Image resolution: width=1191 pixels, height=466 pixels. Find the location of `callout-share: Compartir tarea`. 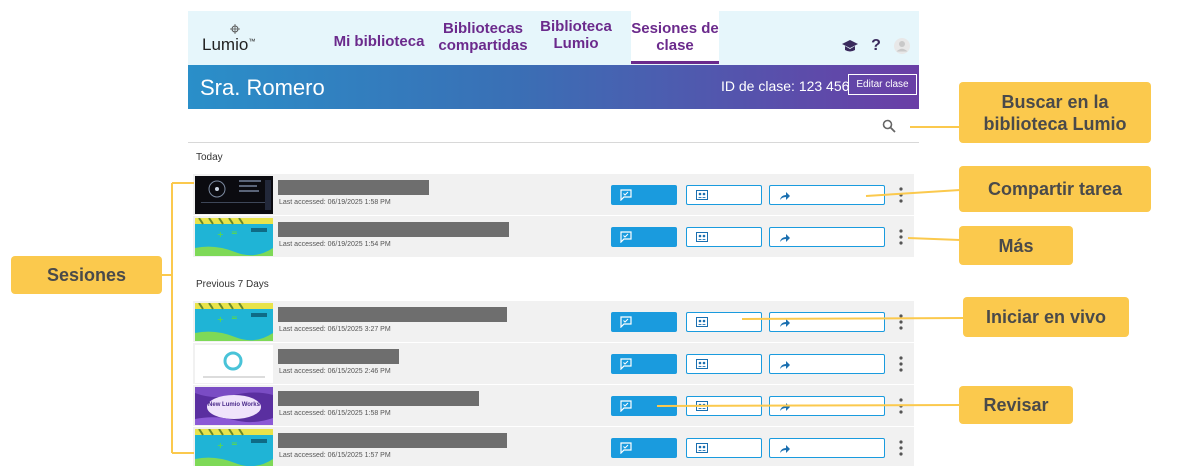

callout-share: Compartir tarea is located at coordinates (1055, 189).